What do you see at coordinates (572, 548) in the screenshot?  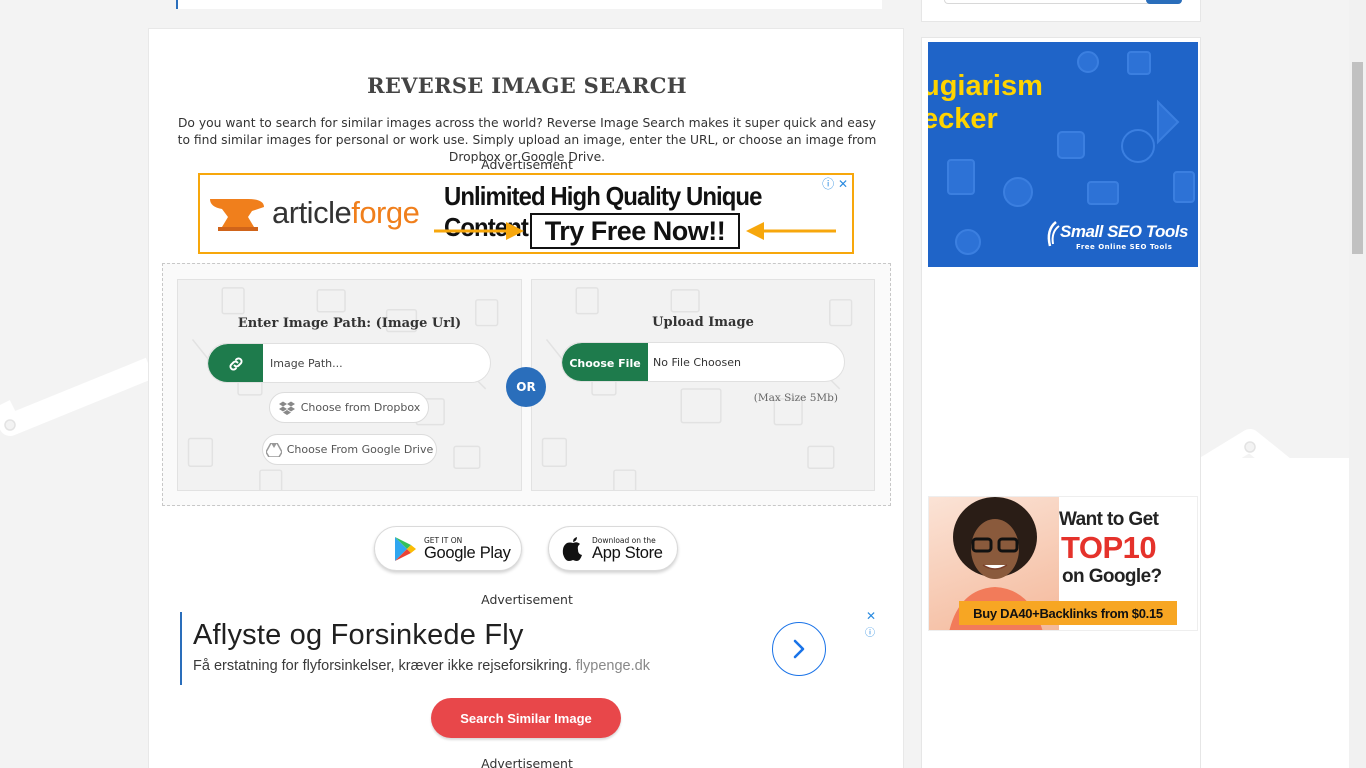 I see `apple-icon` at bounding box center [572, 548].